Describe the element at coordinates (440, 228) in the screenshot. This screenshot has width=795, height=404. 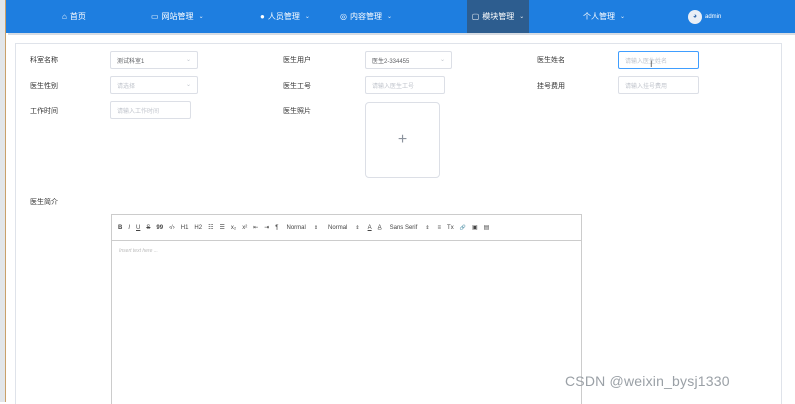
I see `align-button: ≡` at that location.